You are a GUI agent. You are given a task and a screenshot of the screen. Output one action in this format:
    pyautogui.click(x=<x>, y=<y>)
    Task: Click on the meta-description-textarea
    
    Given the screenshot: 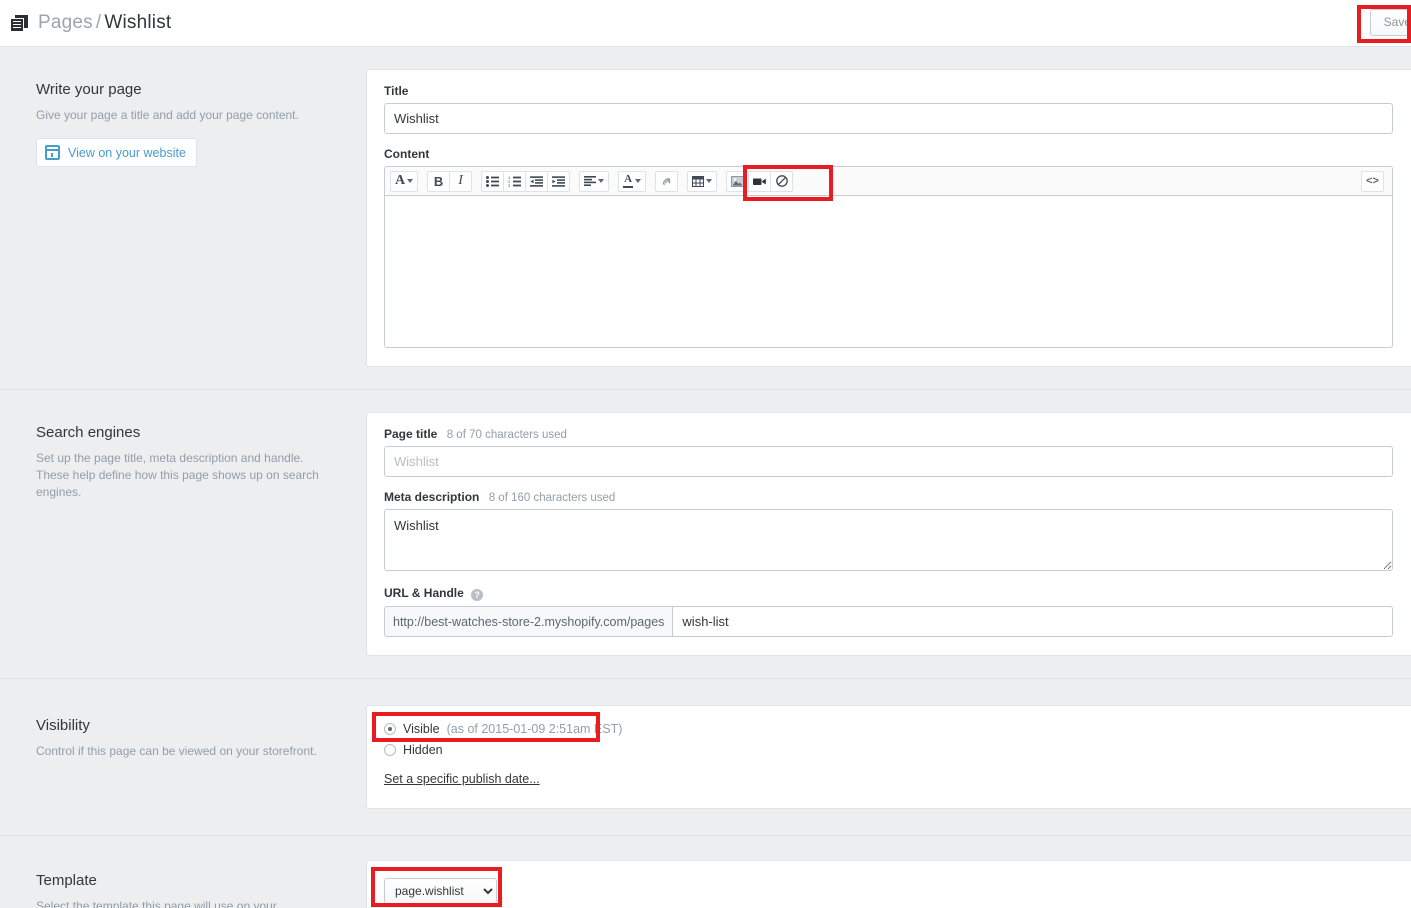 What is the action you would take?
    pyautogui.click(x=888, y=540)
    